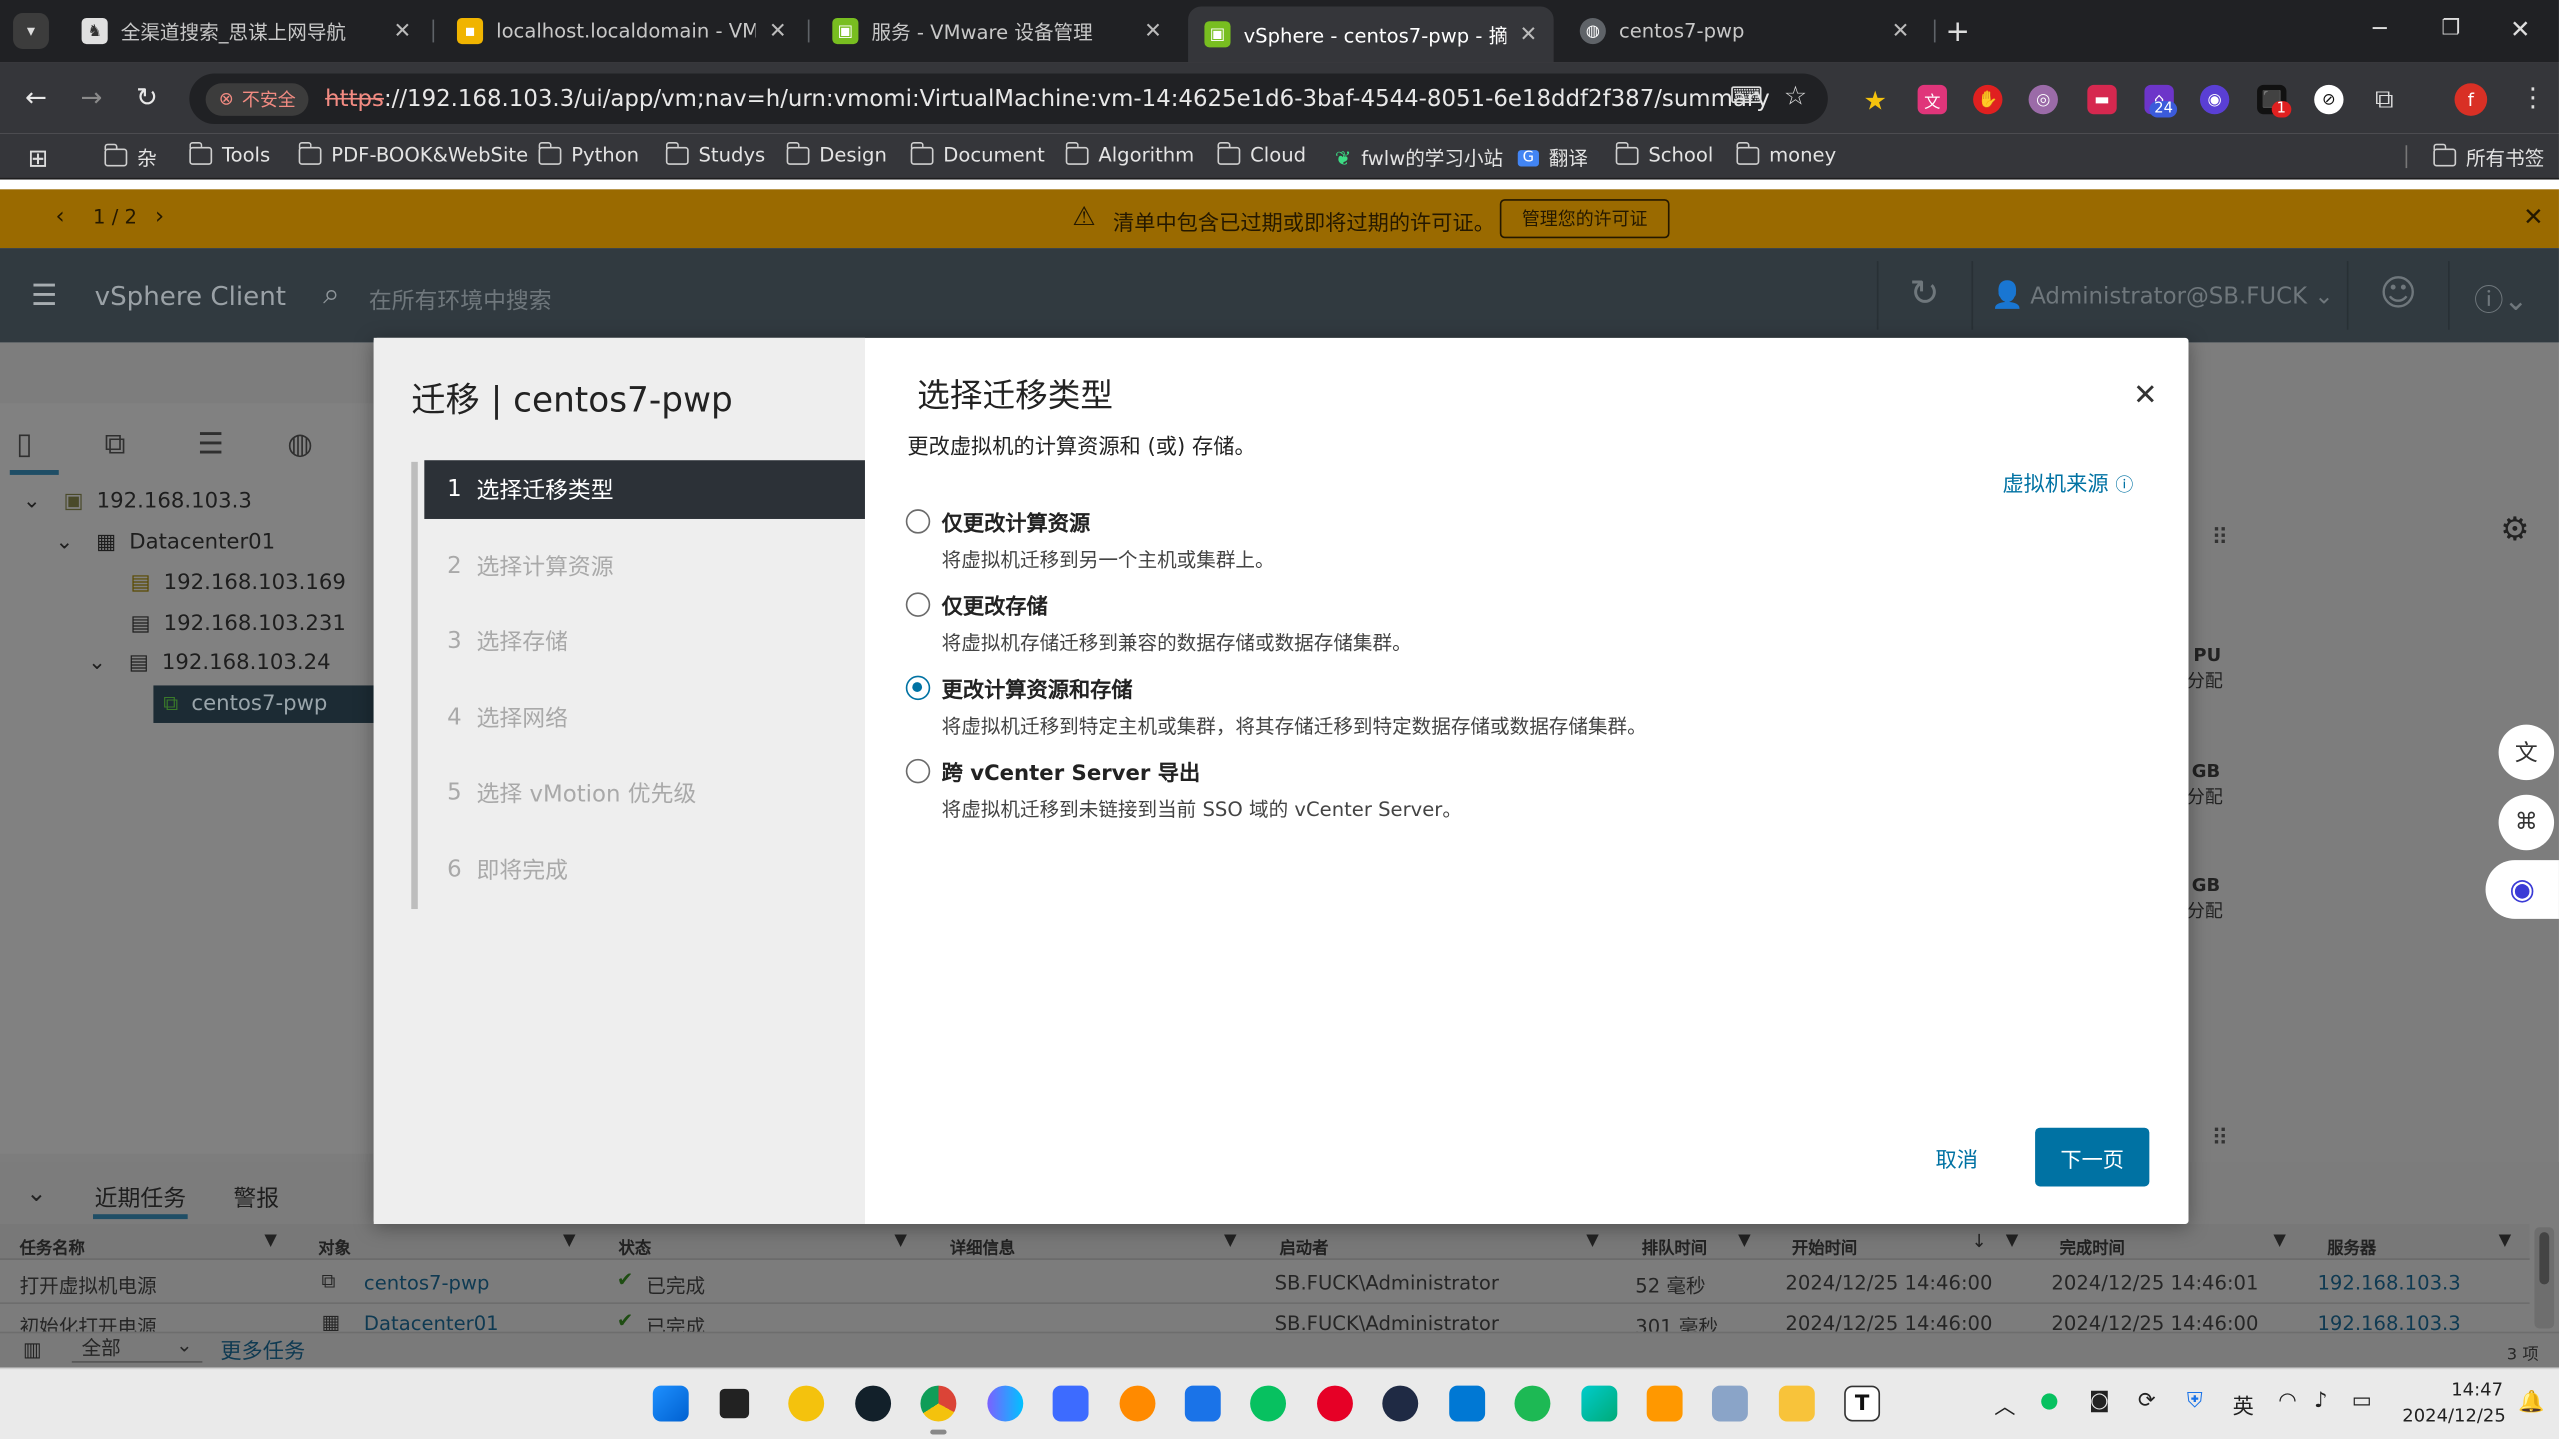 Image resolution: width=2559 pixels, height=1439 pixels. What do you see at coordinates (997, 31) in the screenshot?
I see `browser-tab-3: ▣ 服务 - VMware 设备管理 ✕` at bounding box center [997, 31].